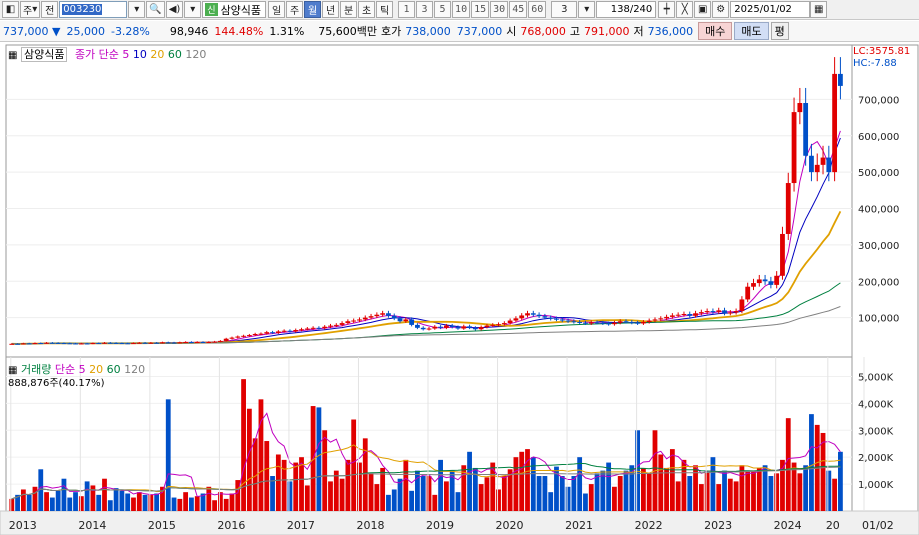  What do you see at coordinates (157, 54) in the screenshot?
I see `legend-ma20: 20` at bounding box center [157, 54].